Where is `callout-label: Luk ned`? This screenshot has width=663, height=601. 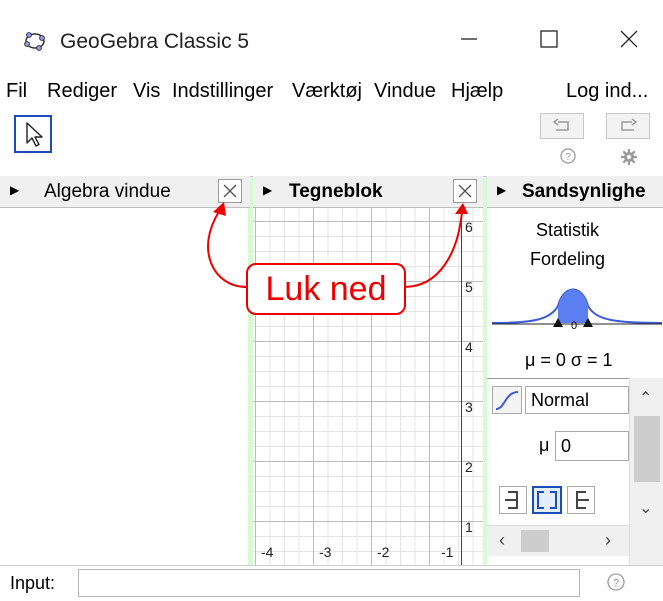
callout-label: Luk ned is located at coordinates (326, 289).